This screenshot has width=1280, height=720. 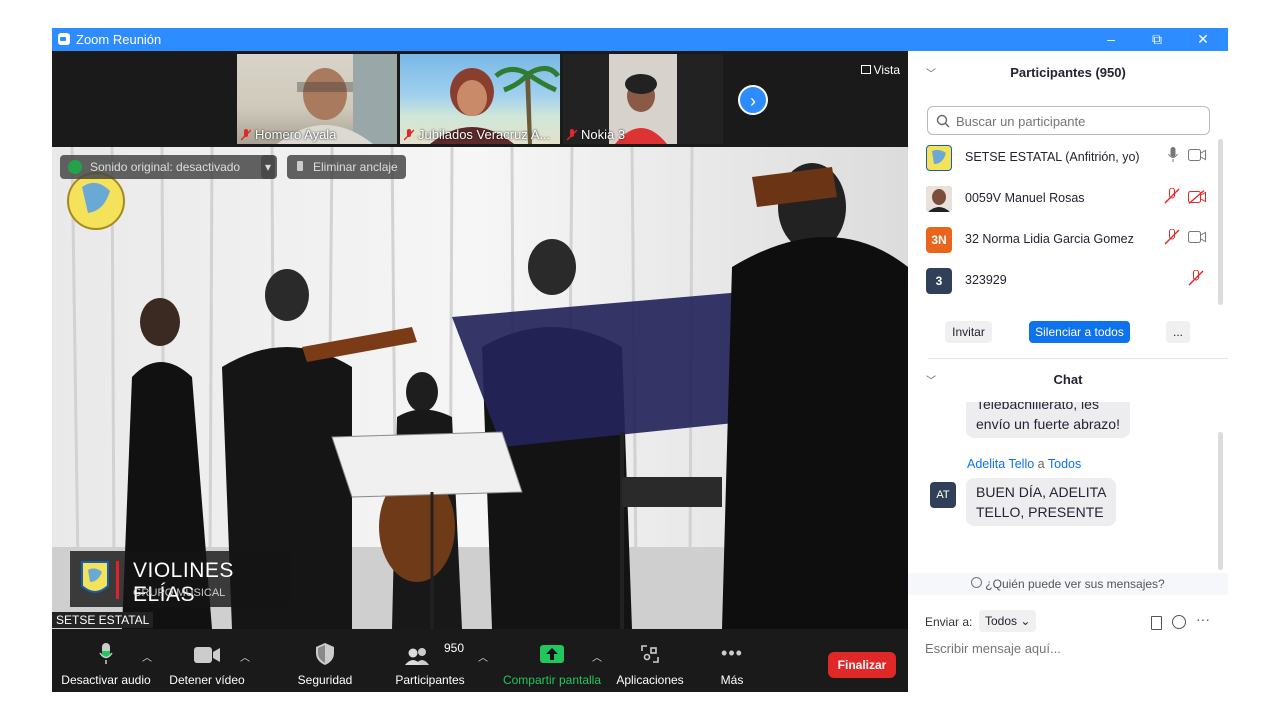 What do you see at coordinates (325, 654) in the screenshot?
I see `shield-icon` at bounding box center [325, 654].